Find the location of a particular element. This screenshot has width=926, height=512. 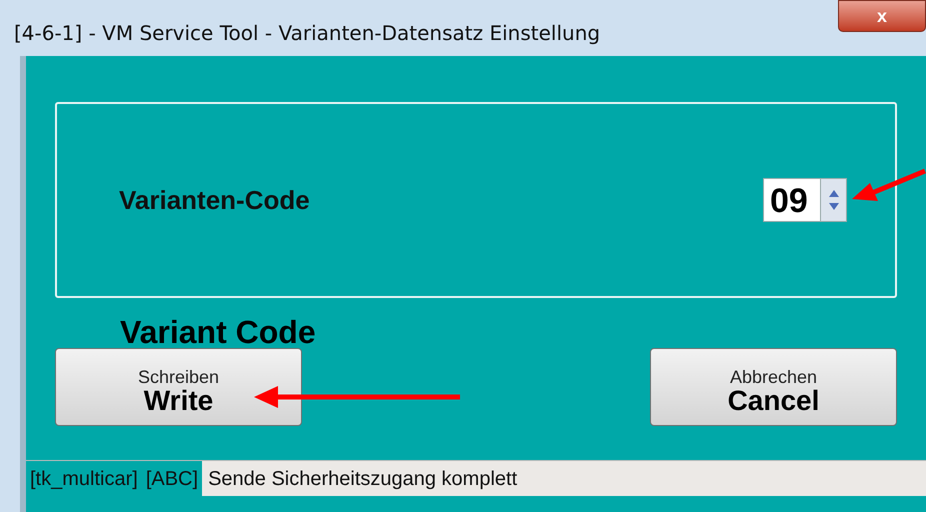

window-title: [4-6-1] - VM Service Tool - Varianten-Datensatz Einstellung is located at coordinates (307, 33).